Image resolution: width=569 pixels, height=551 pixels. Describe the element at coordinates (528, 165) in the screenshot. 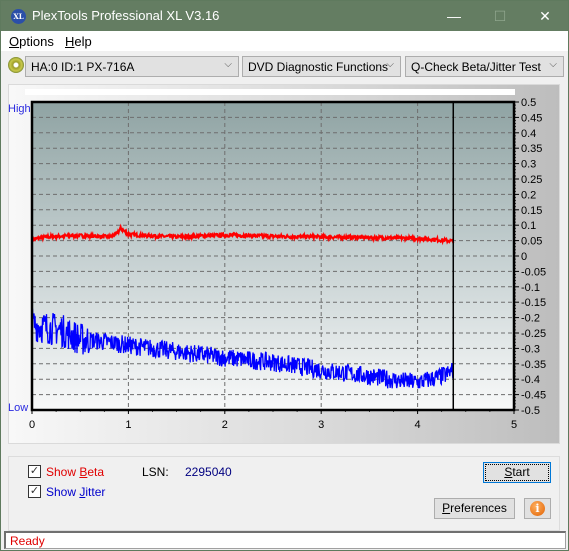

I see `y-tick-label: 0.3` at that location.